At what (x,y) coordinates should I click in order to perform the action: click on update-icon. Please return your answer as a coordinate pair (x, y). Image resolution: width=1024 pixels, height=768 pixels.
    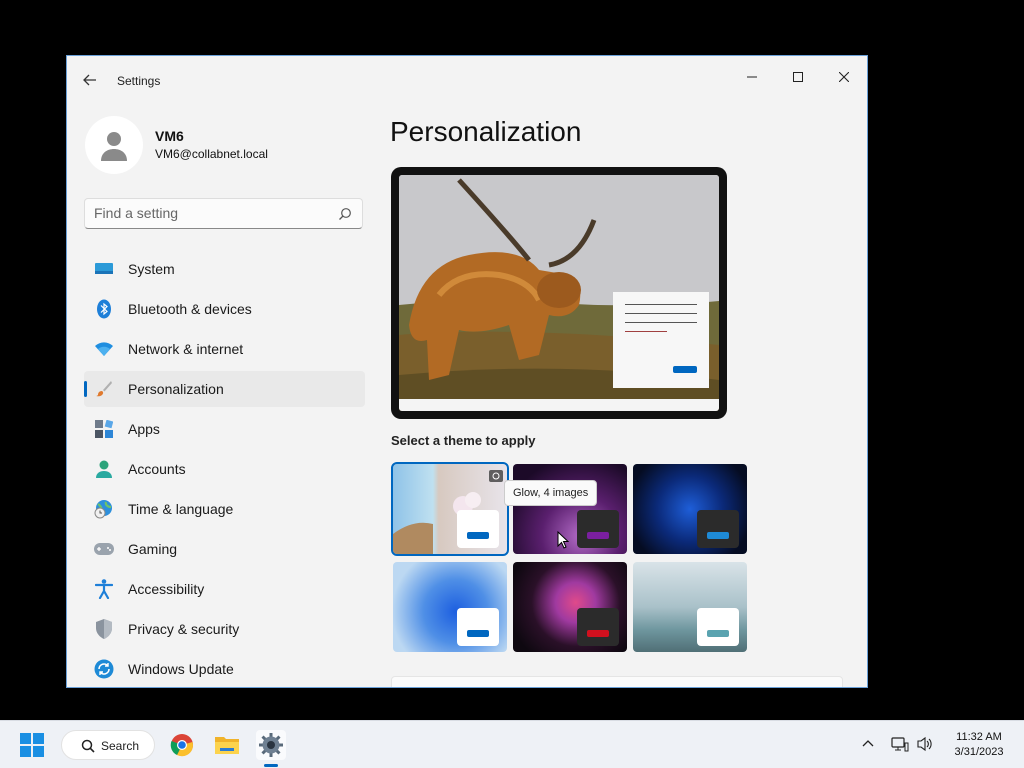
    Looking at the image, I should click on (104, 669).